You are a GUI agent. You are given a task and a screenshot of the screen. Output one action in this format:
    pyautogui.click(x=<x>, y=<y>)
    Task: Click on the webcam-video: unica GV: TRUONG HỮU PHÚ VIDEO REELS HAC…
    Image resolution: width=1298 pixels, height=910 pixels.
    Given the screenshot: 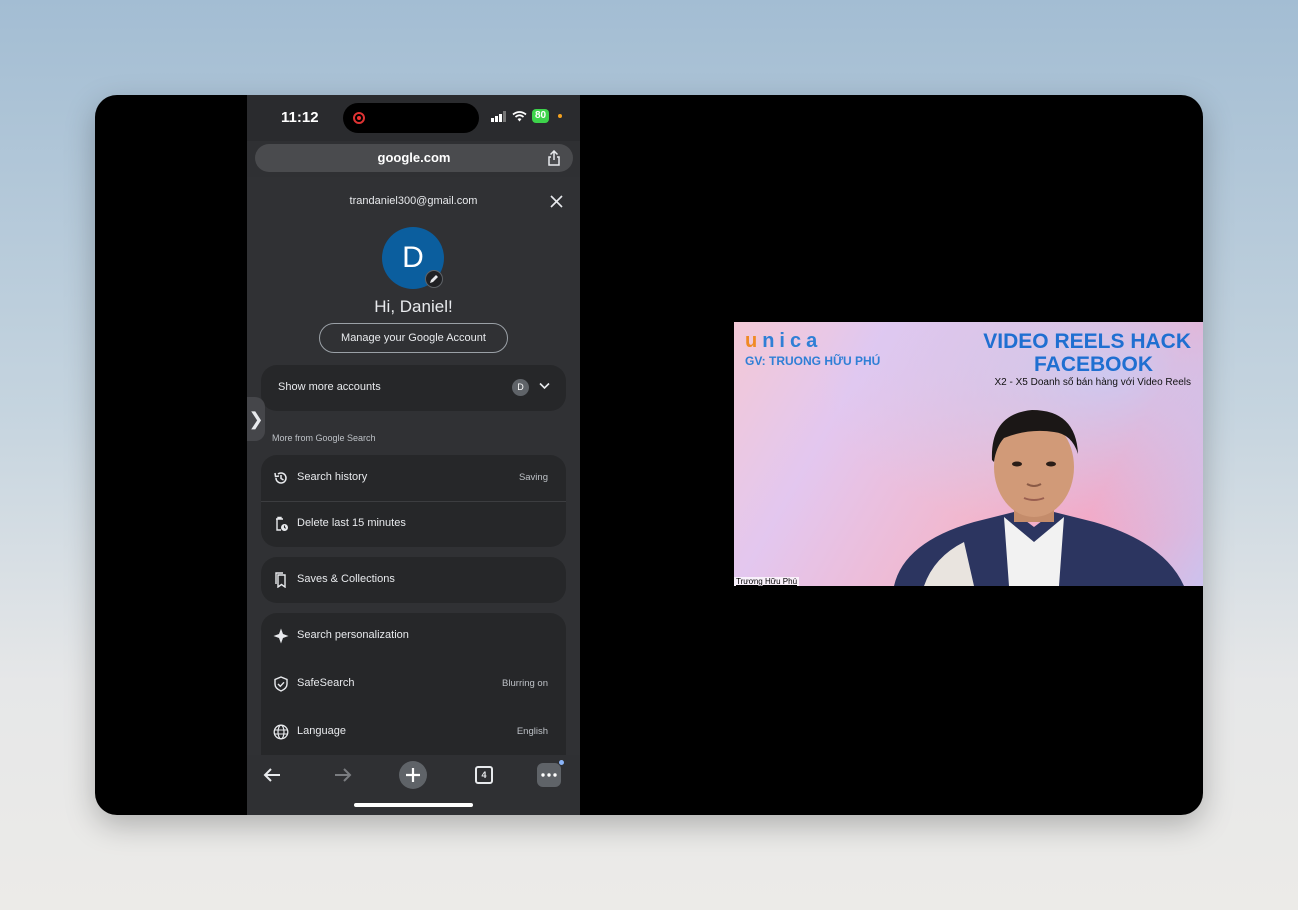 What is the action you would take?
    pyautogui.click(x=968, y=454)
    